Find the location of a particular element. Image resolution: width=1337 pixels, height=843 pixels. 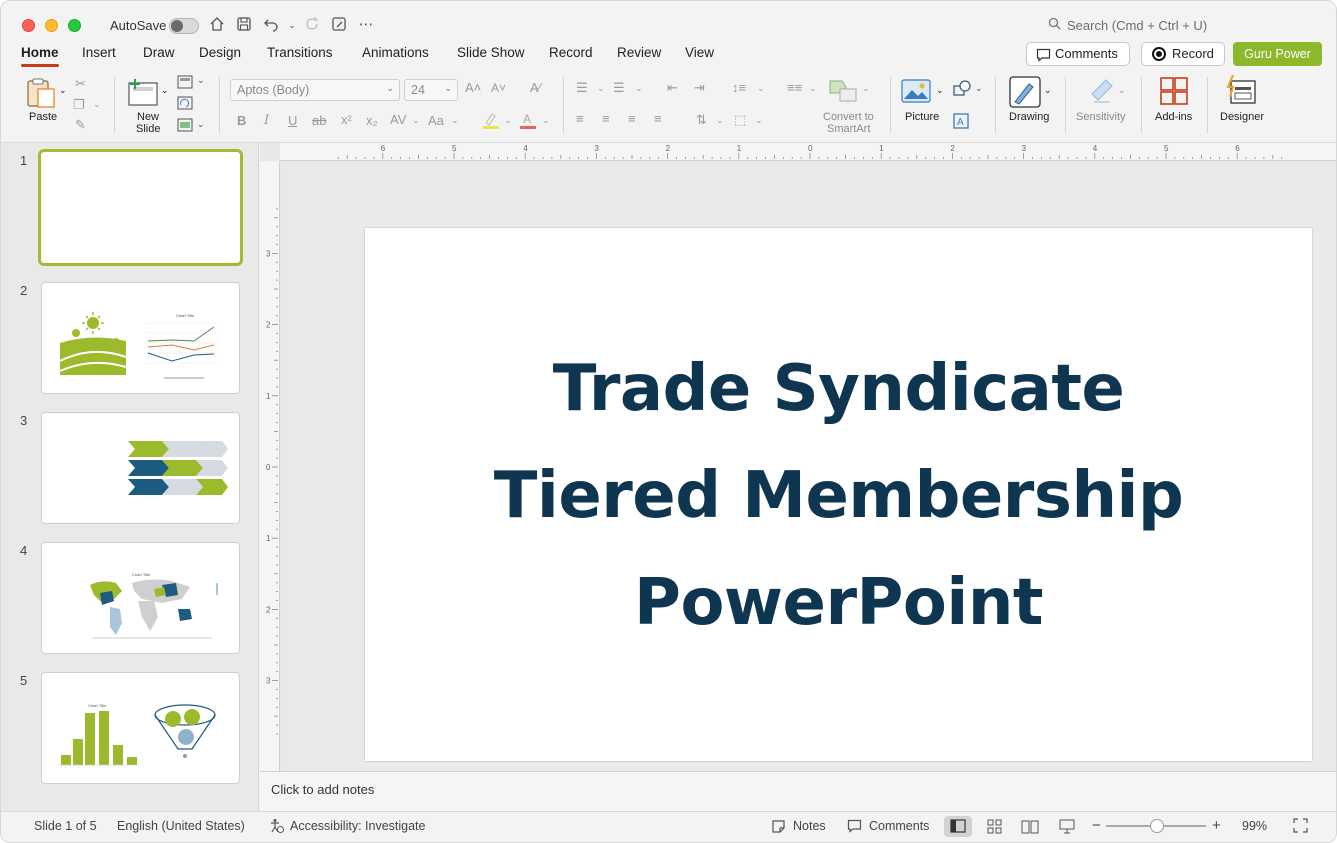

section-dropdown-icon: ⌄ is located at coordinates (201, 124).